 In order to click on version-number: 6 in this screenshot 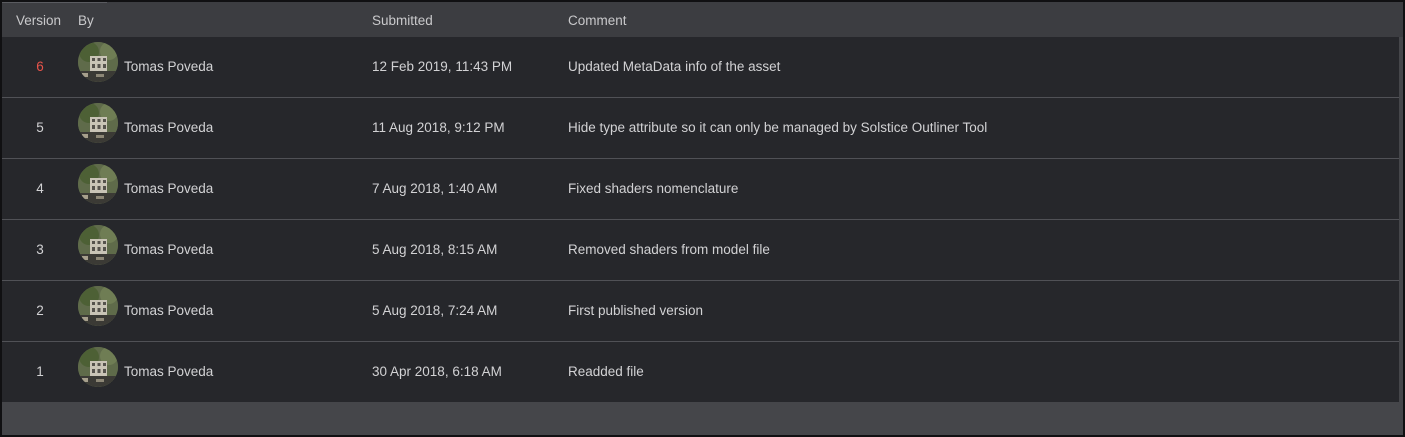, I will do `click(40, 66)`.